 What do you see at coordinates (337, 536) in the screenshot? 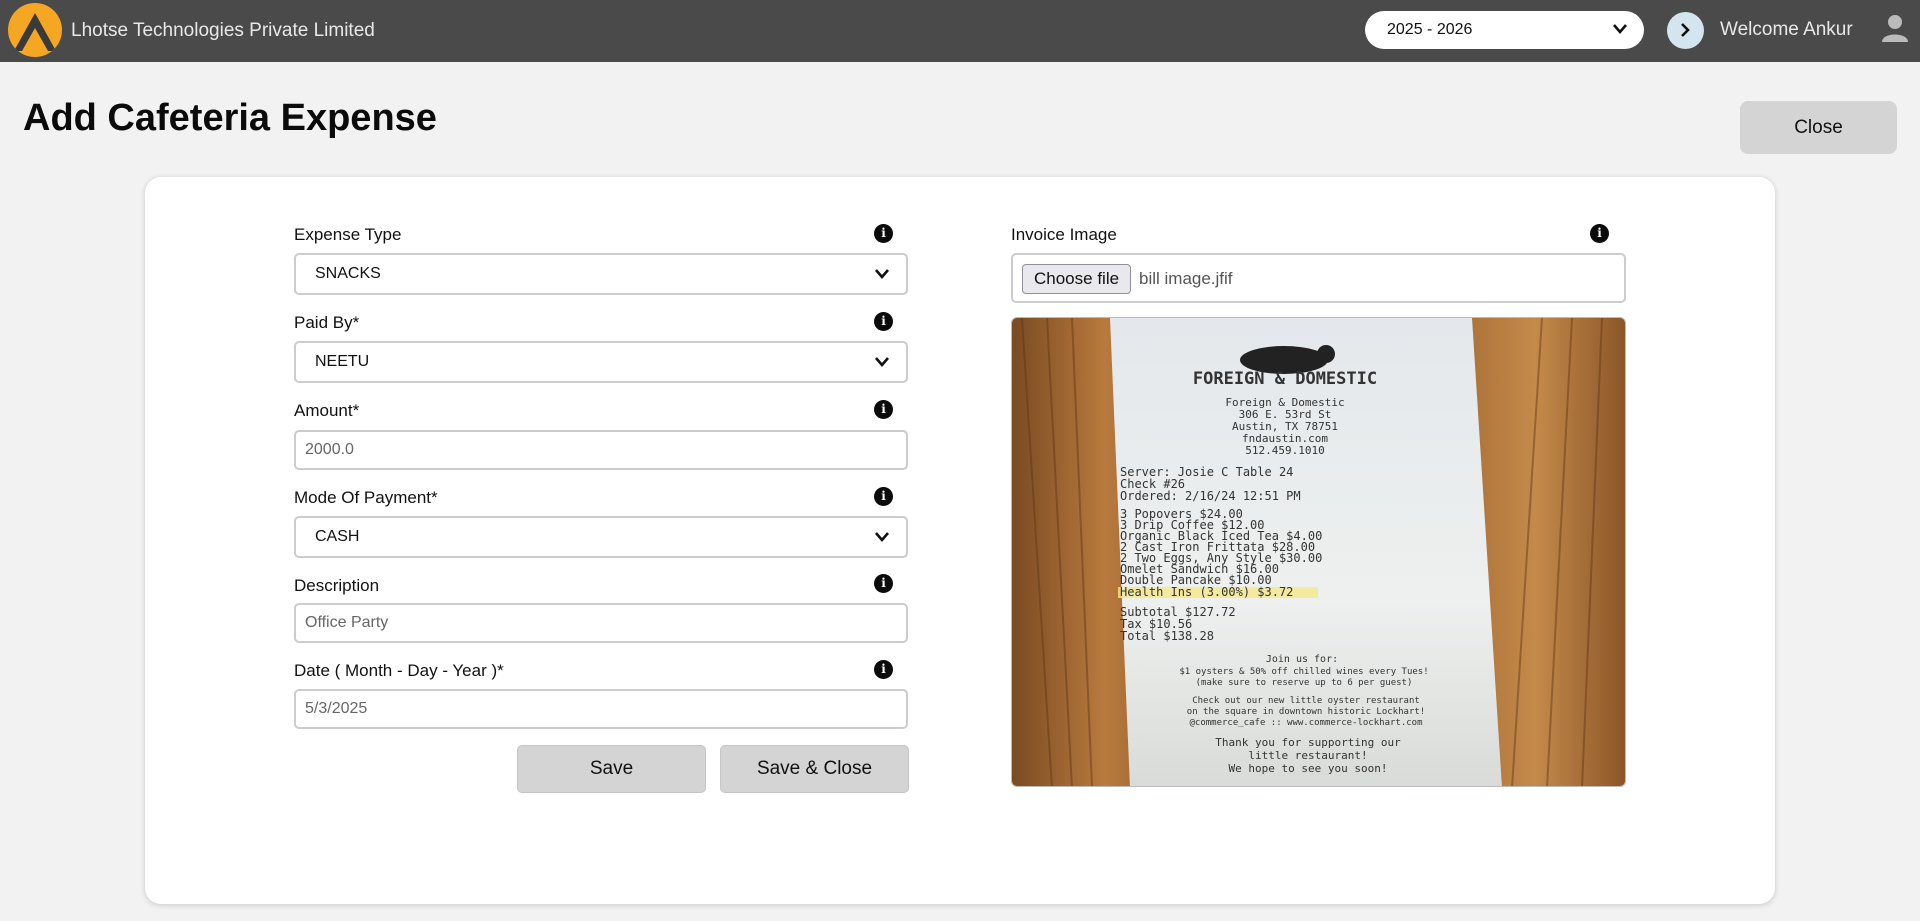
I see `payment-mode-value: CASH` at bounding box center [337, 536].